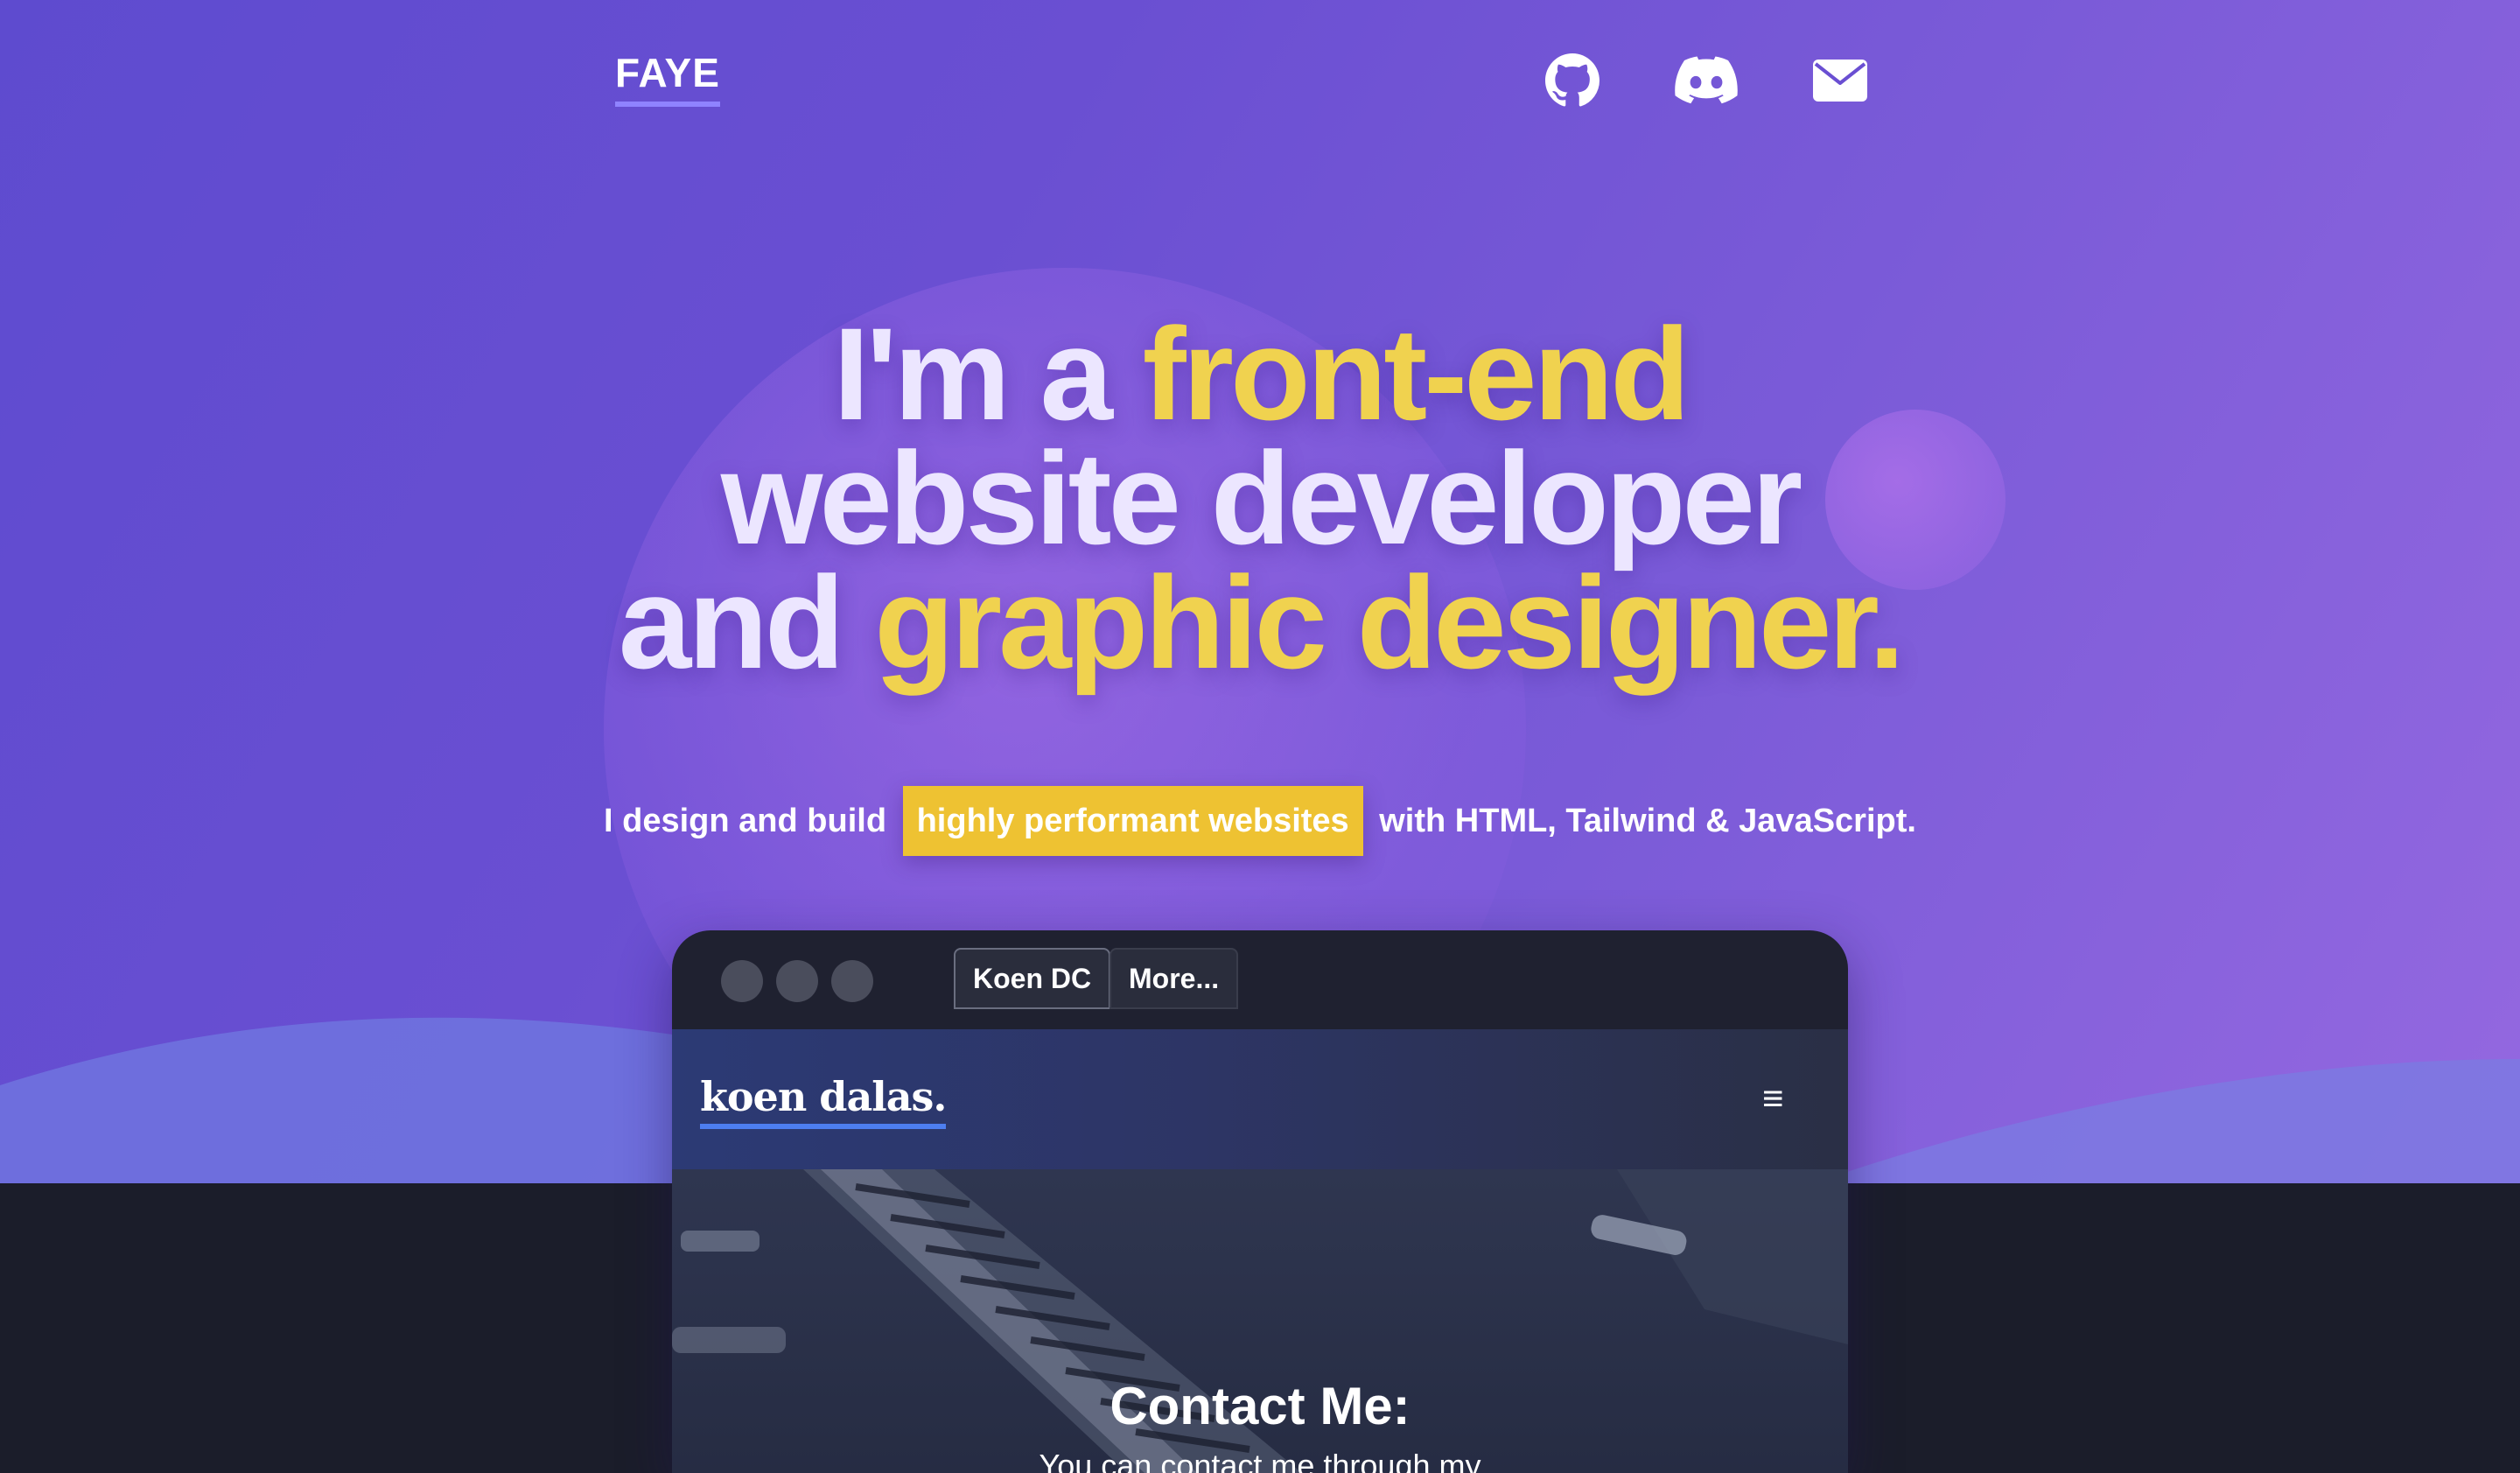  I want to click on tagline-prefix: I design and build, so click(745, 821).